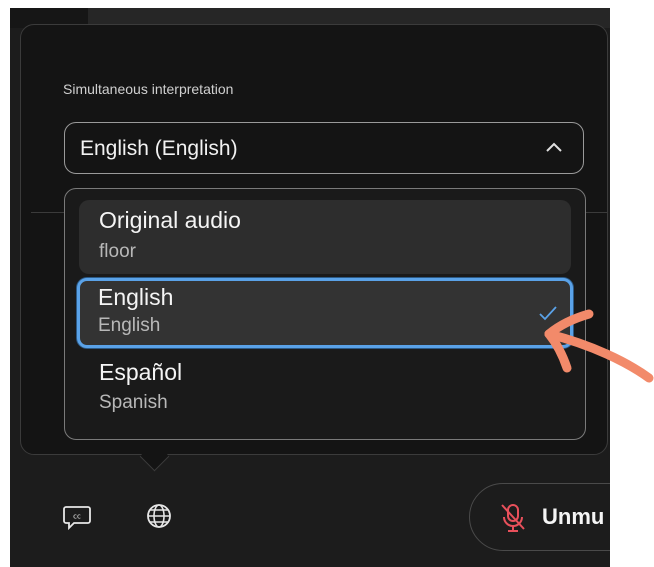 This screenshot has width=654, height=567. I want to click on option-espanol: Español Spanish, so click(325, 387).